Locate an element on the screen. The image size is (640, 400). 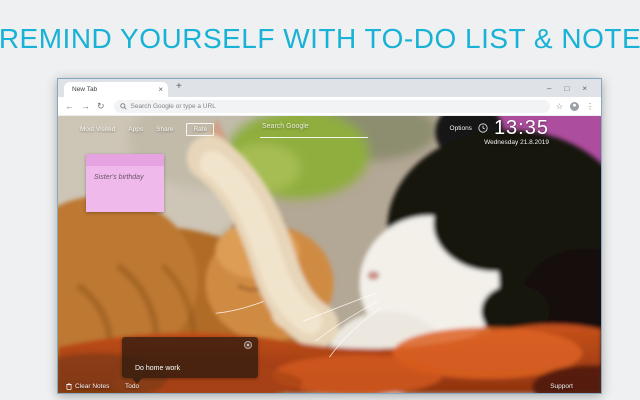
browser-toolbar: ← → ↻ Search Google or type a URL ☆ ⋮ is located at coordinates (329, 106).